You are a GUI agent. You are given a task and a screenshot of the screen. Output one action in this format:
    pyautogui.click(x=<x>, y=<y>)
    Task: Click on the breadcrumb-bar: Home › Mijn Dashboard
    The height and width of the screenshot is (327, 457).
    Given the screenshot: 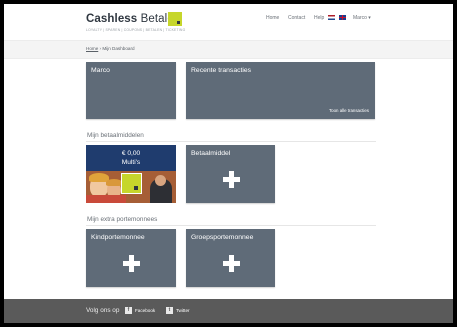 What is the action you would take?
    pyautogui.click(x=228, y=49)
    